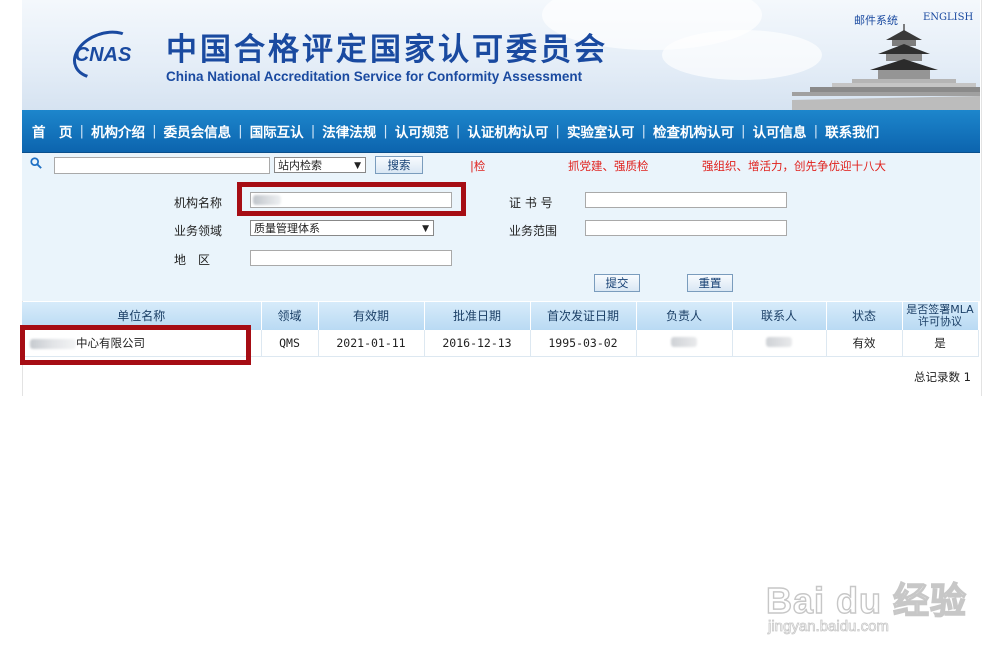 The width and height of the screenshot is (1000, 662). I want to click on cell-contact, so click(779, 343).